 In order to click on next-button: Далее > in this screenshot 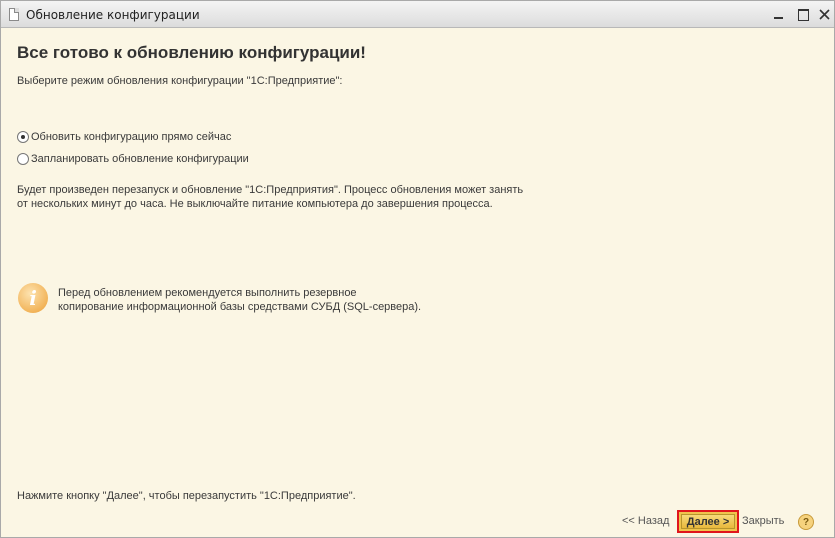, I will do `click(708, 521)`.